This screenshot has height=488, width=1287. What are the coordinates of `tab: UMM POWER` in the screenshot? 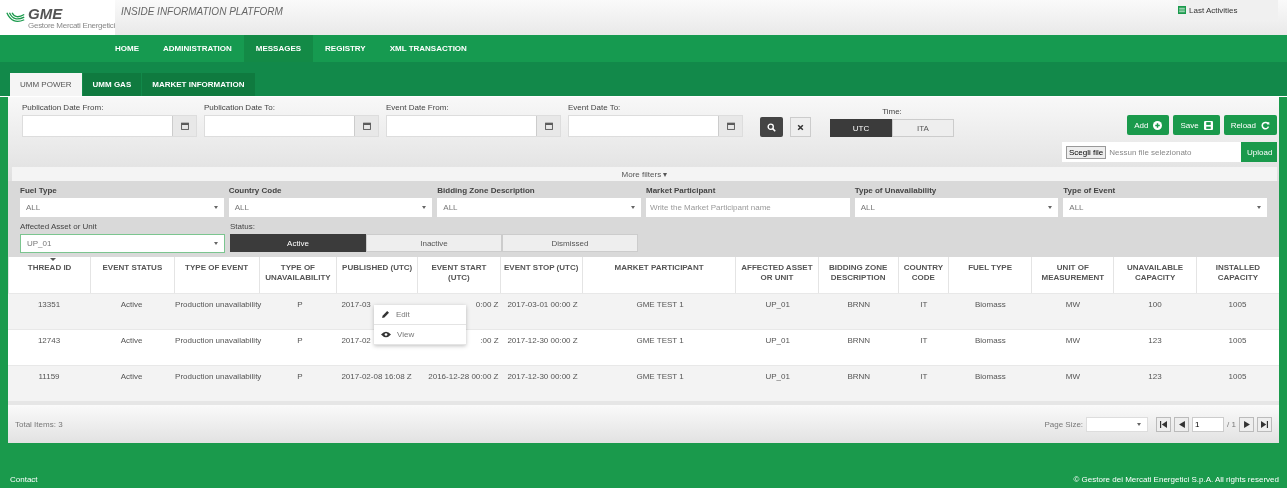 It's located at (46, 84).